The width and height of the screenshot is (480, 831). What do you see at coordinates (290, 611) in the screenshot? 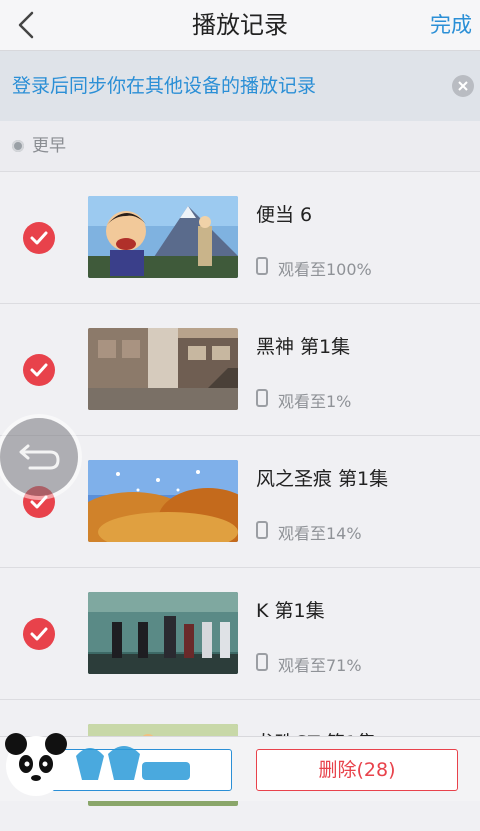
I see `item-title: K 第1集` at bounding box center [290, 611].